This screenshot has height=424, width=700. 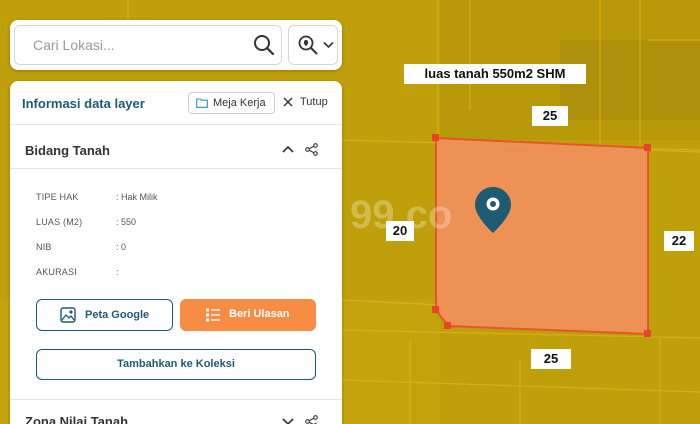 I want to click on chevron-up-icon, so click(x=288, y=149).